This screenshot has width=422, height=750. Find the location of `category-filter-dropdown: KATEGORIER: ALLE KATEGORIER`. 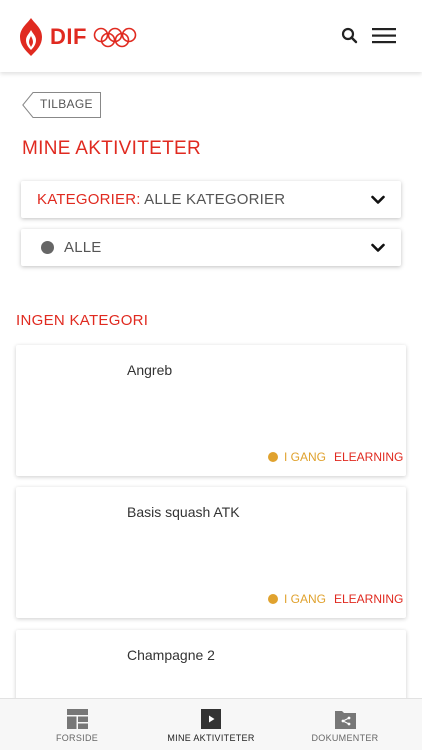

category-filter-dropdown: KATEGORIER: ALLE KATEGORIER is located at coordinates (211, 199).